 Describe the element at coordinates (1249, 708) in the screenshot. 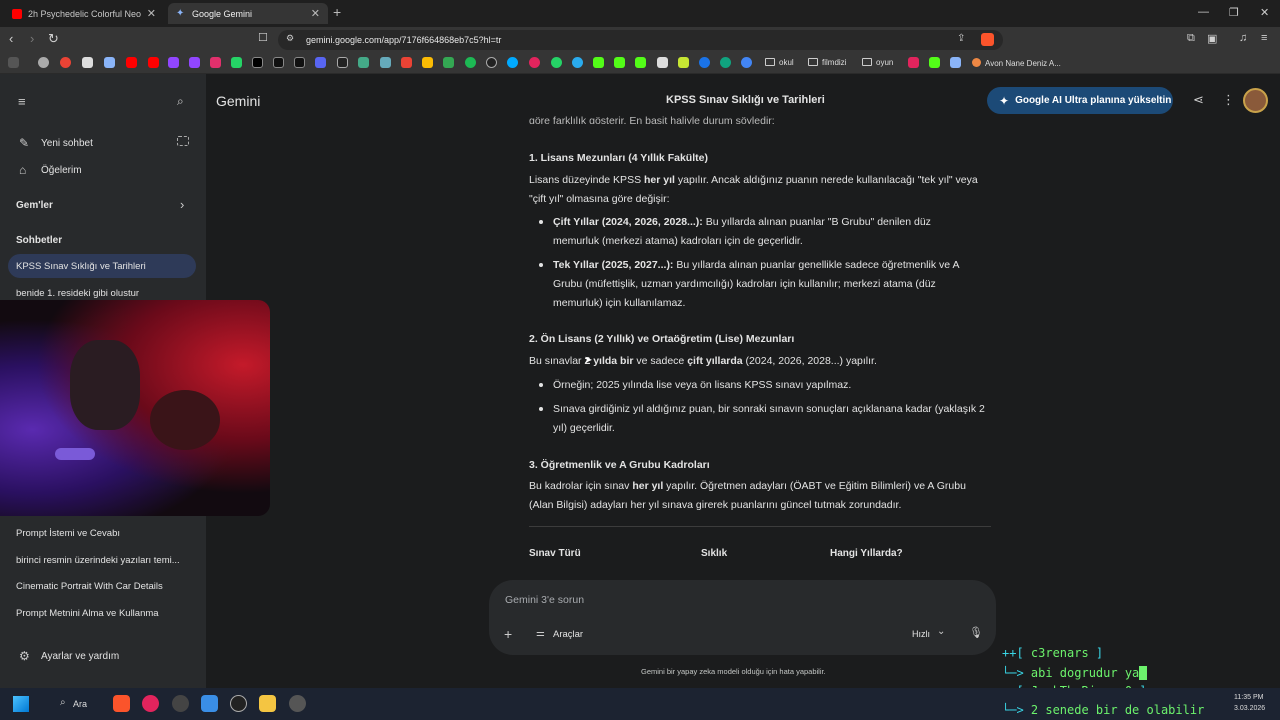

I see `clock-date: 3.03.2026` at that location.